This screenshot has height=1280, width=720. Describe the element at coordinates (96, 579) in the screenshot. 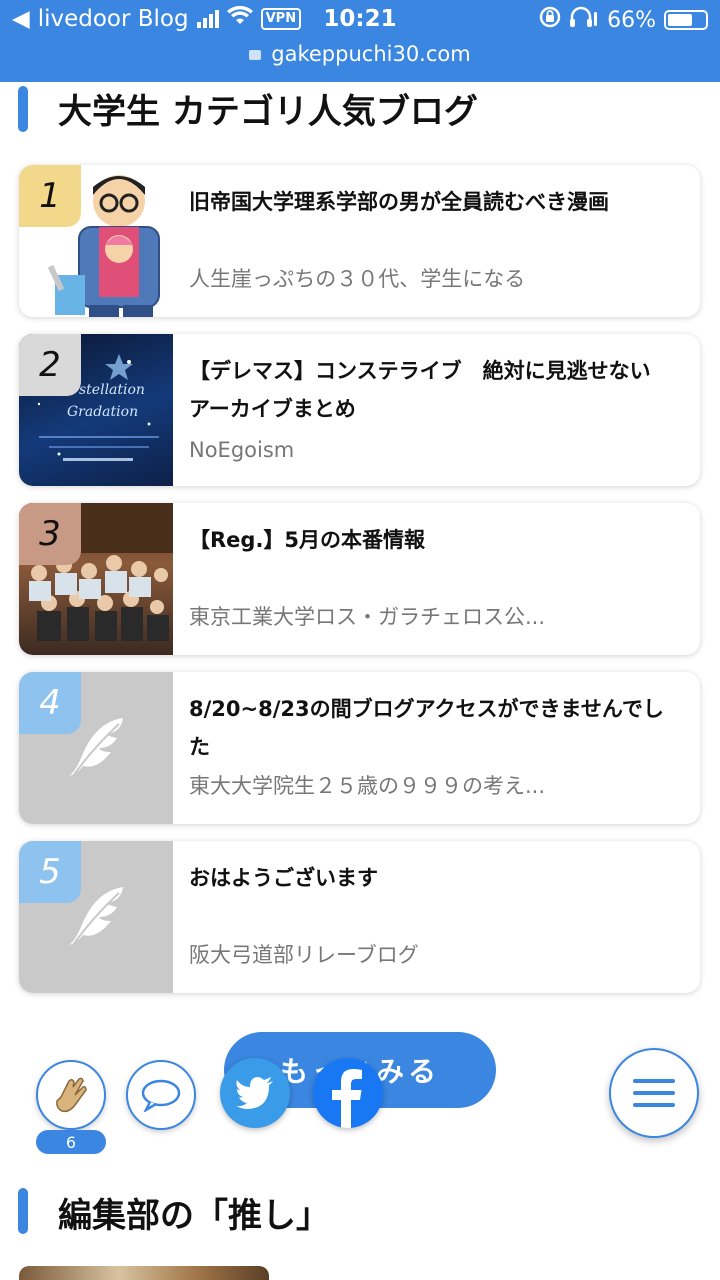

I see `thumbnail-image: 3` at that location.